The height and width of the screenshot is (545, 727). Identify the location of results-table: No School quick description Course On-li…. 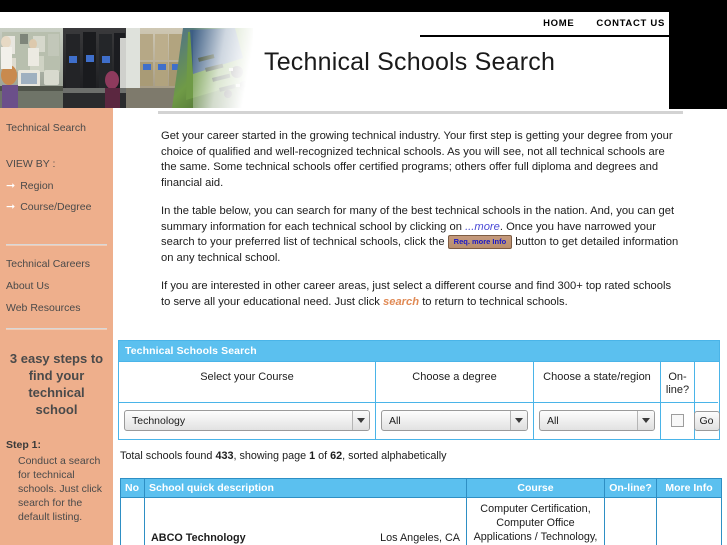
(421, 511).